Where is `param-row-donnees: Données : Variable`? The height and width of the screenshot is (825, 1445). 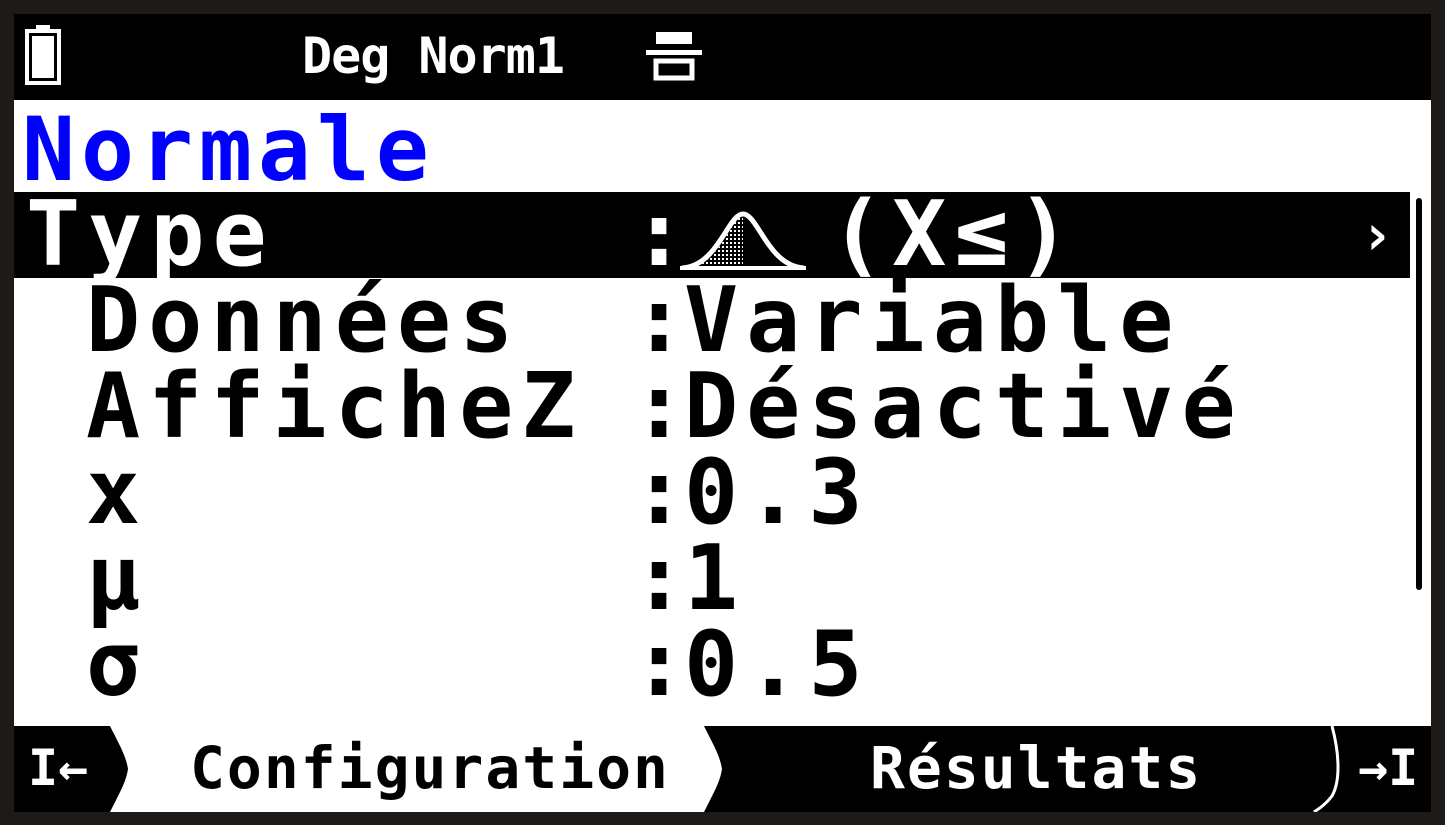
param-row-donnees: Données : Variable is located at coordinates (712, 320).